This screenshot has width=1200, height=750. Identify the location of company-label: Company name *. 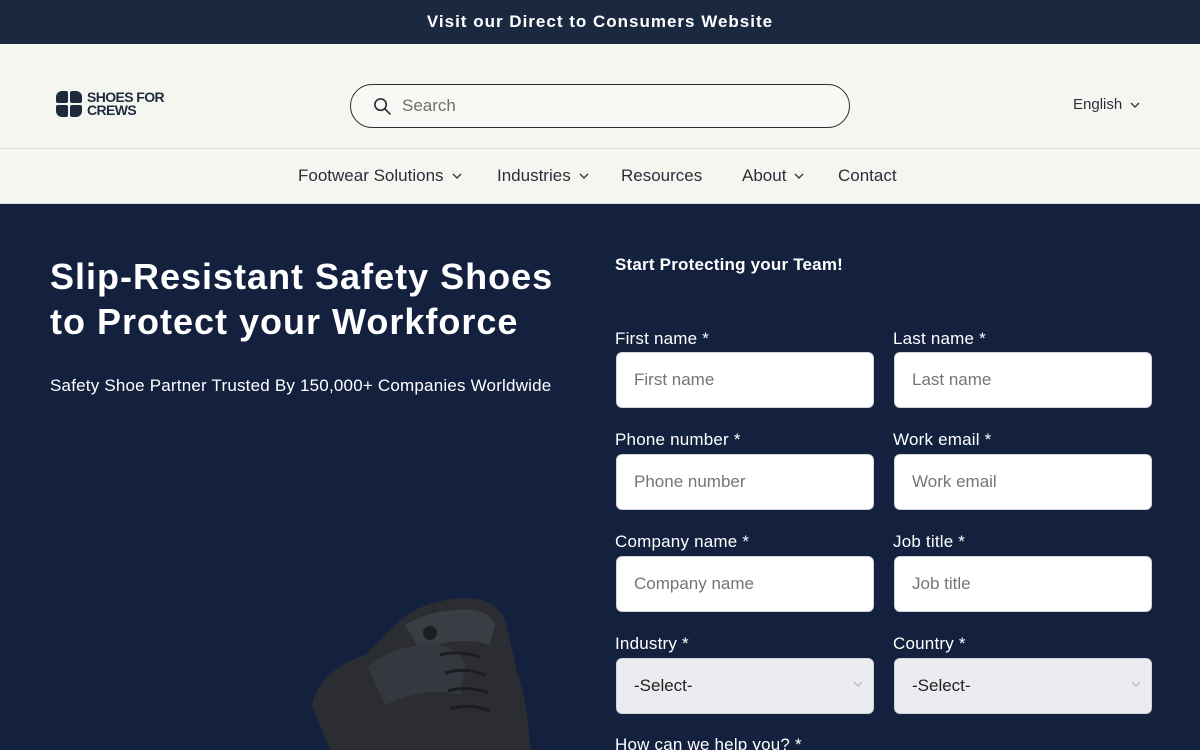
(682, 541).